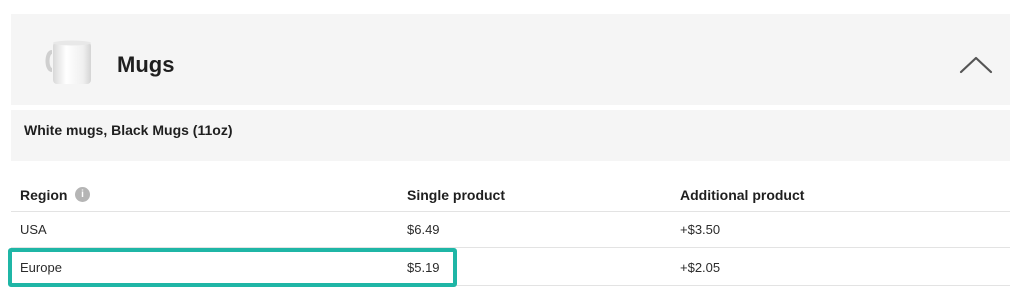  I want to click on header-divider, so click(510, 211).